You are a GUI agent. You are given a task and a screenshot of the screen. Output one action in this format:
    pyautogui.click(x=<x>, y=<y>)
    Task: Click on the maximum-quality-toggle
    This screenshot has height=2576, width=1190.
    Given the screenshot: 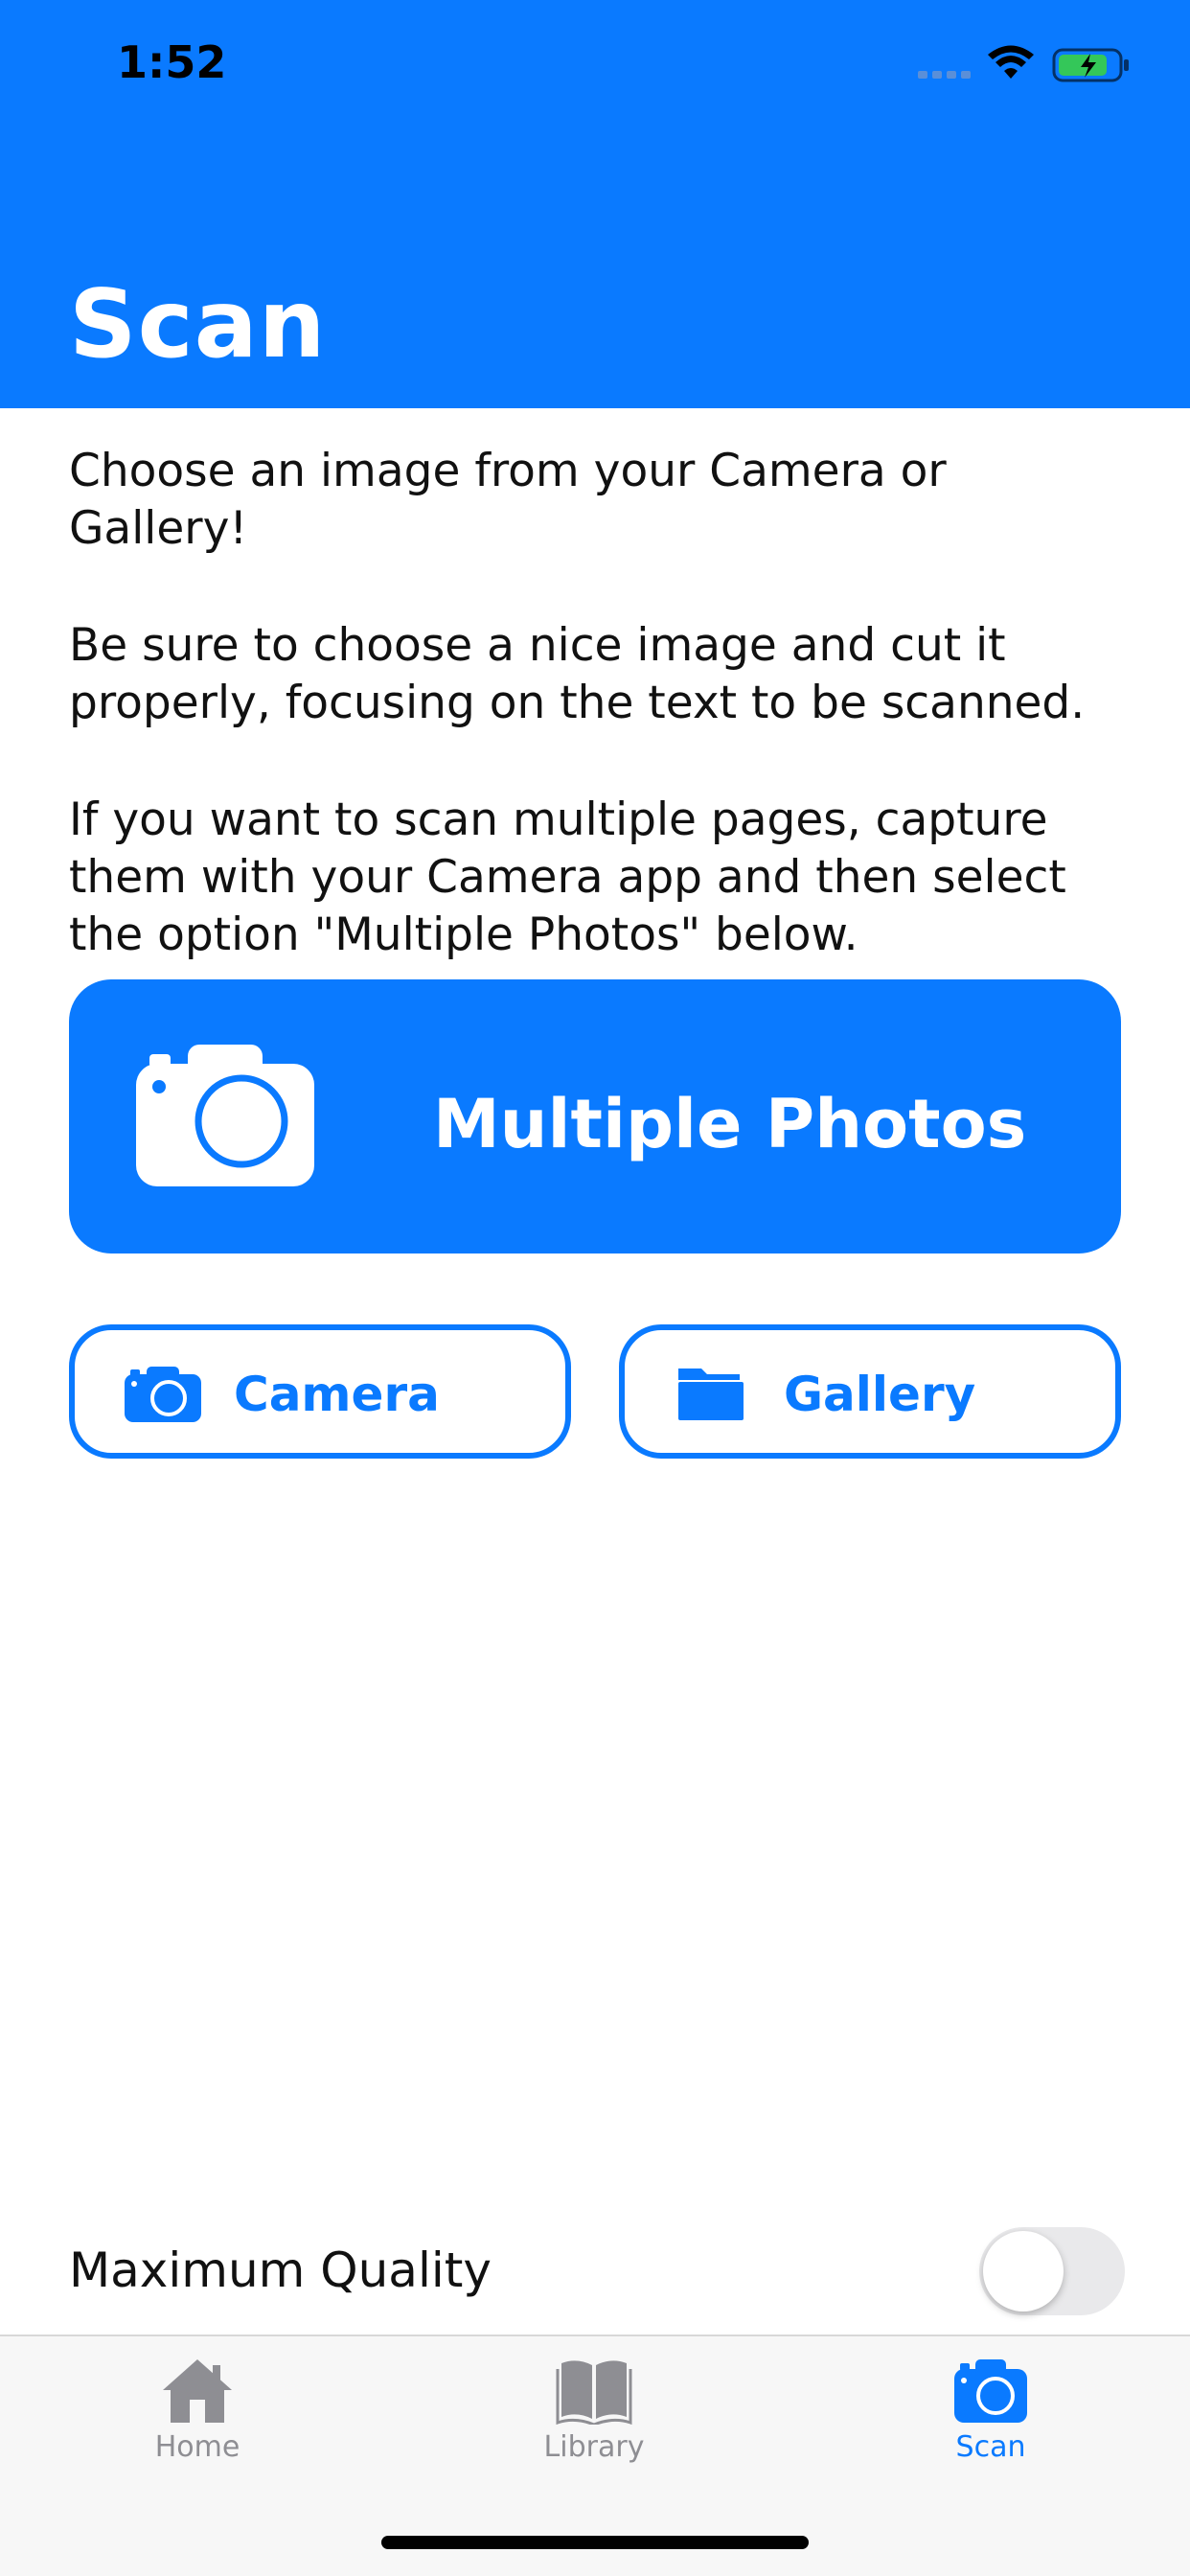 What is the action you would take?
    pyautogui.click(x=1052, y=2271)
    